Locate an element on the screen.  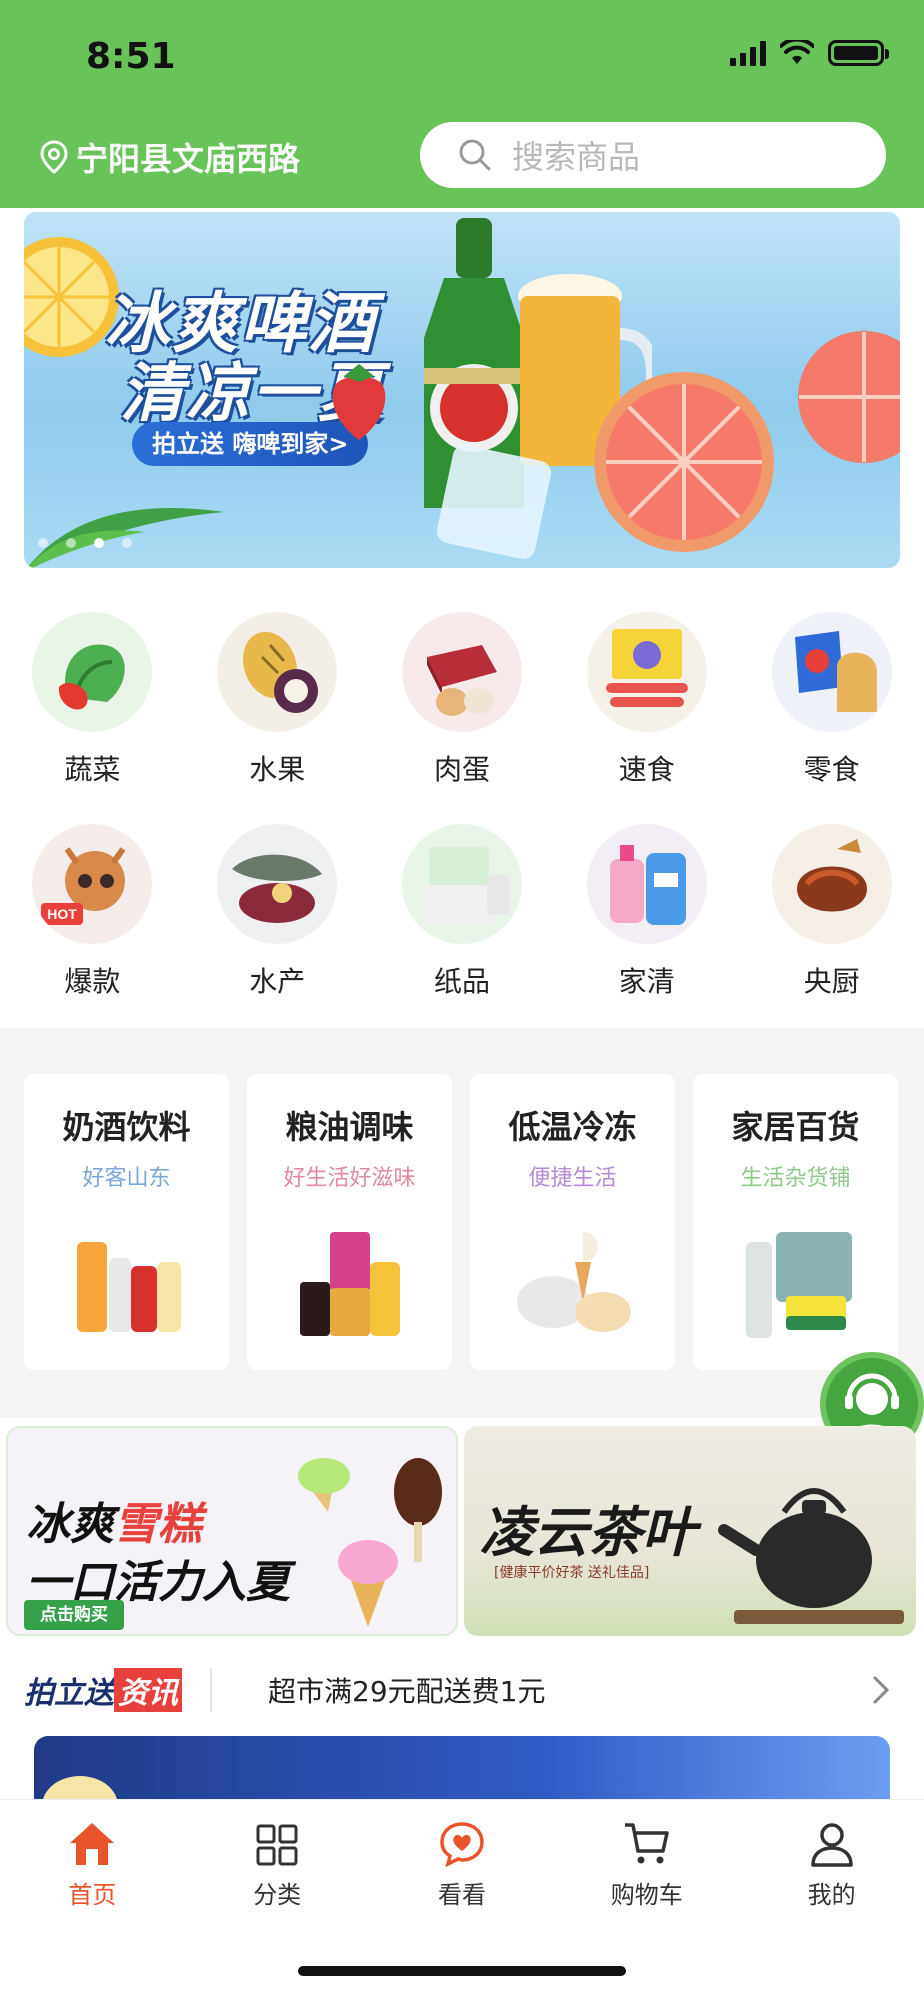
category-label: 央厨 is located at coordinates (831, 981).